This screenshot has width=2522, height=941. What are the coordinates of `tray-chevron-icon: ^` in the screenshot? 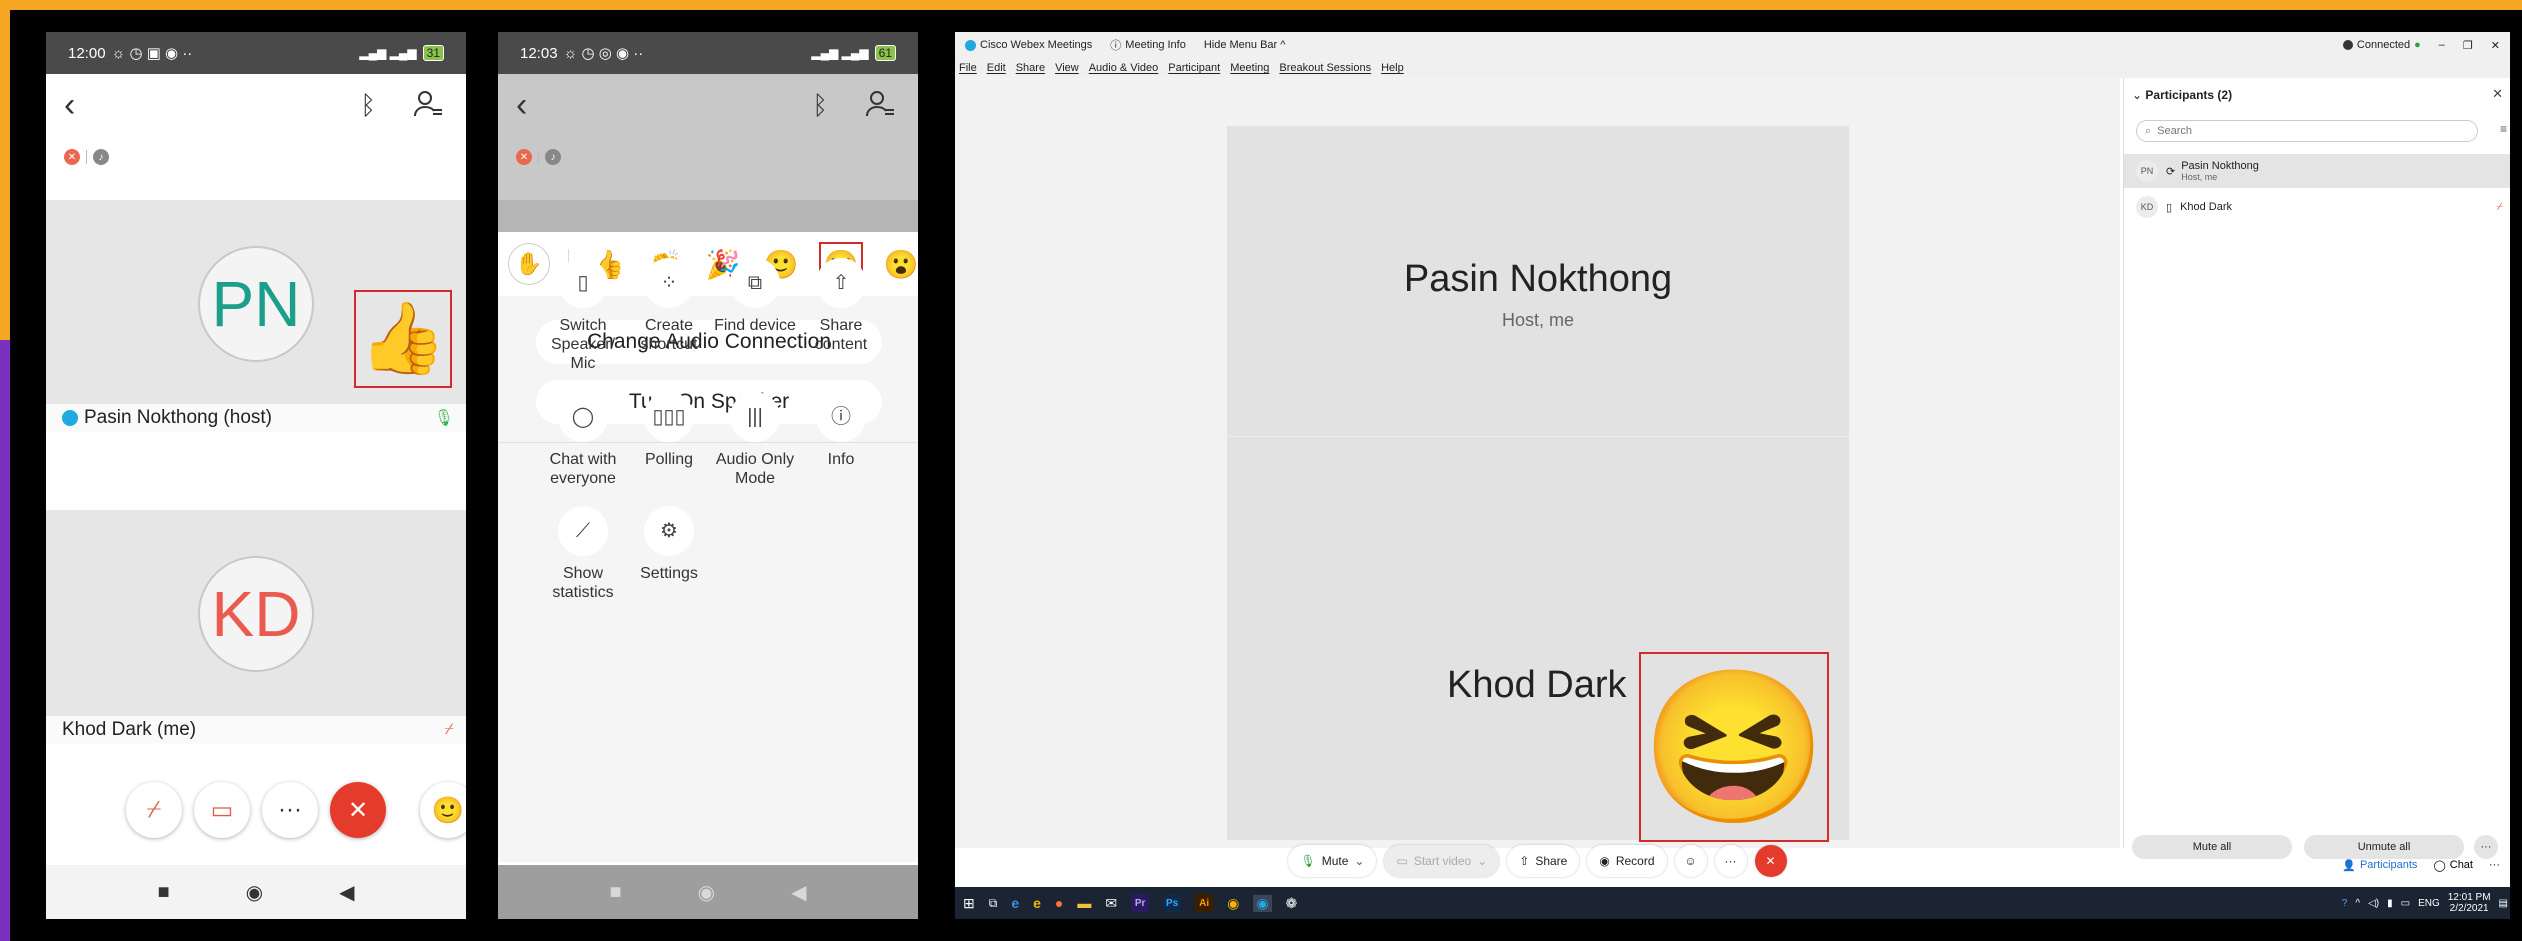 It's located at (2357, 903).